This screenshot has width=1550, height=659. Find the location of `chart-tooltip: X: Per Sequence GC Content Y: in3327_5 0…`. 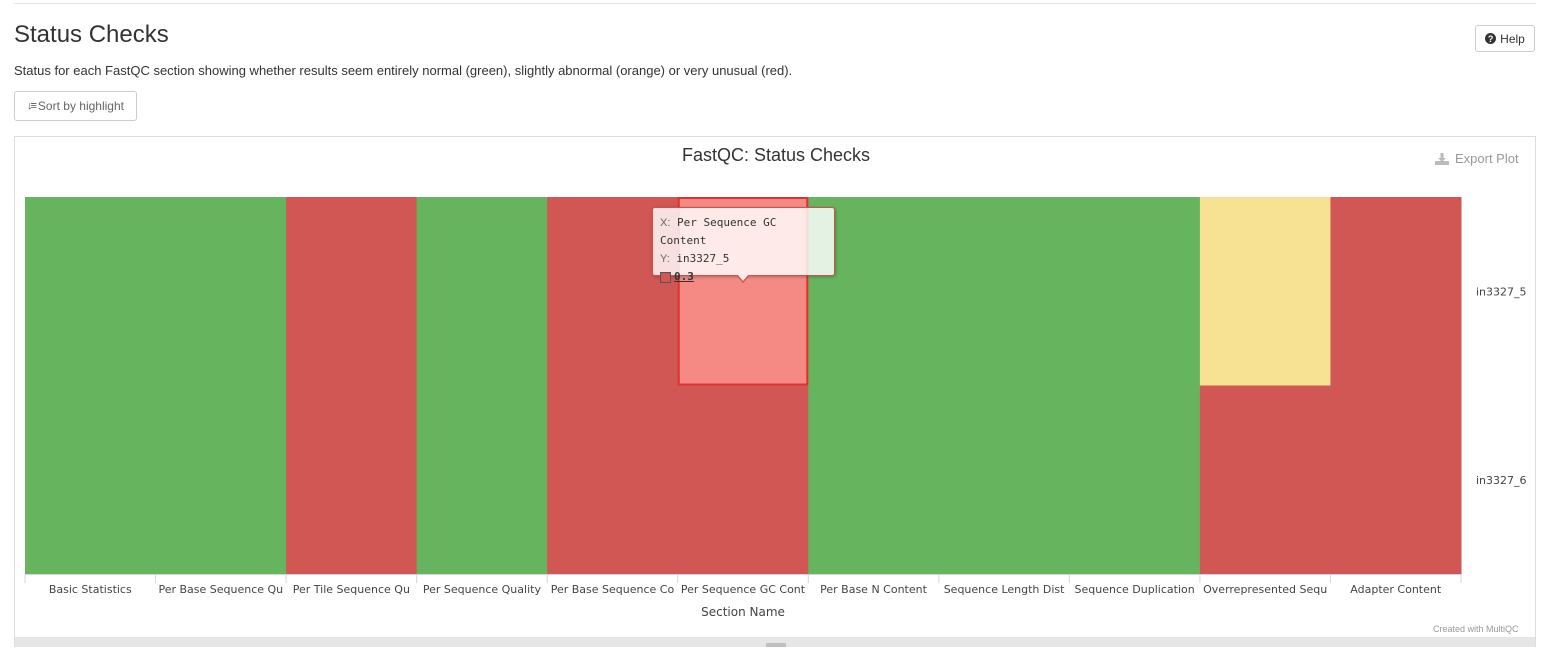

chart-tooltip: X: Per Sequence GC Content Y: in3327_5 0… is located at coordinates (743, 245).